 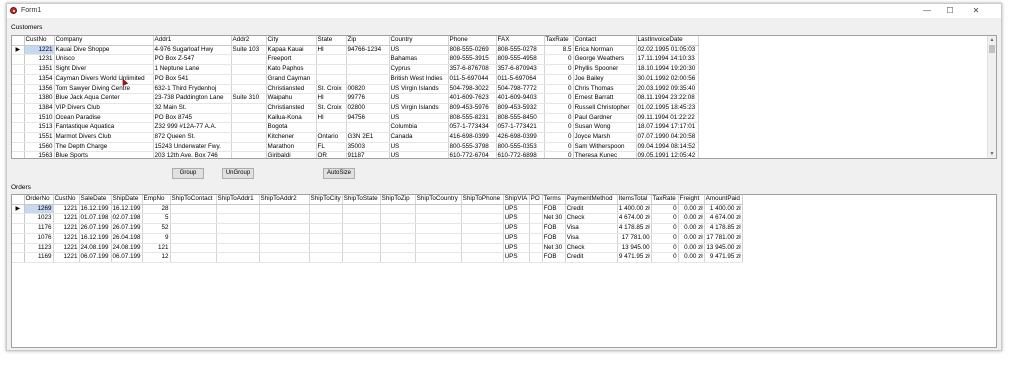 What do you see at coordinates (976, 11) in the screenshot?
I see `close-button: ✕` at bounding box center [976, 11].